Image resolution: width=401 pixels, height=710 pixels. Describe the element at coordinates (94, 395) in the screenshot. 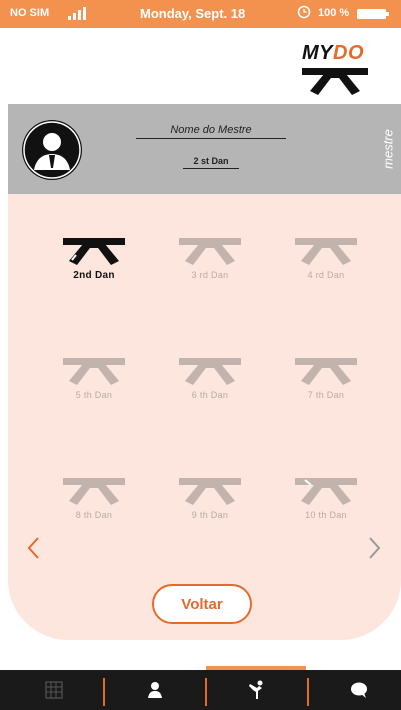

I see `belt-label: 5 th Dan` at that location.